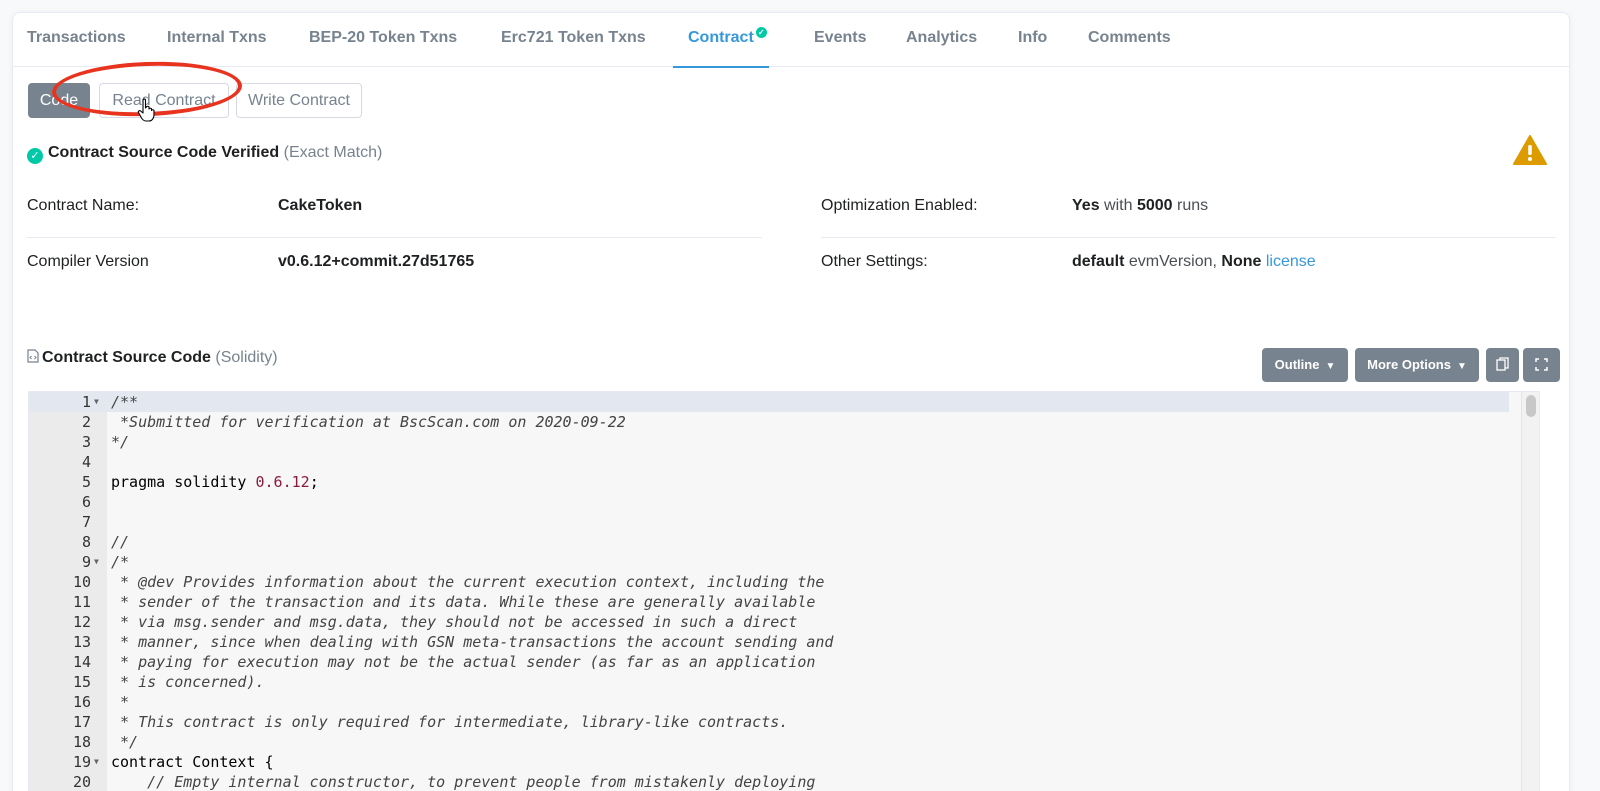  Describe the element at coordinates (33, 356) in the screenshot. I see `file-code-icon` at that location.